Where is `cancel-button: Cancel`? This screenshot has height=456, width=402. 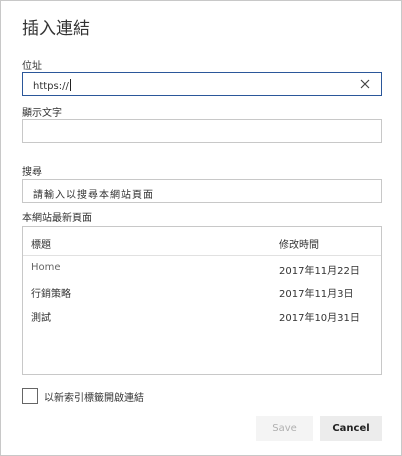 cancel-button: Cancel is located at coordinates (351, 428).